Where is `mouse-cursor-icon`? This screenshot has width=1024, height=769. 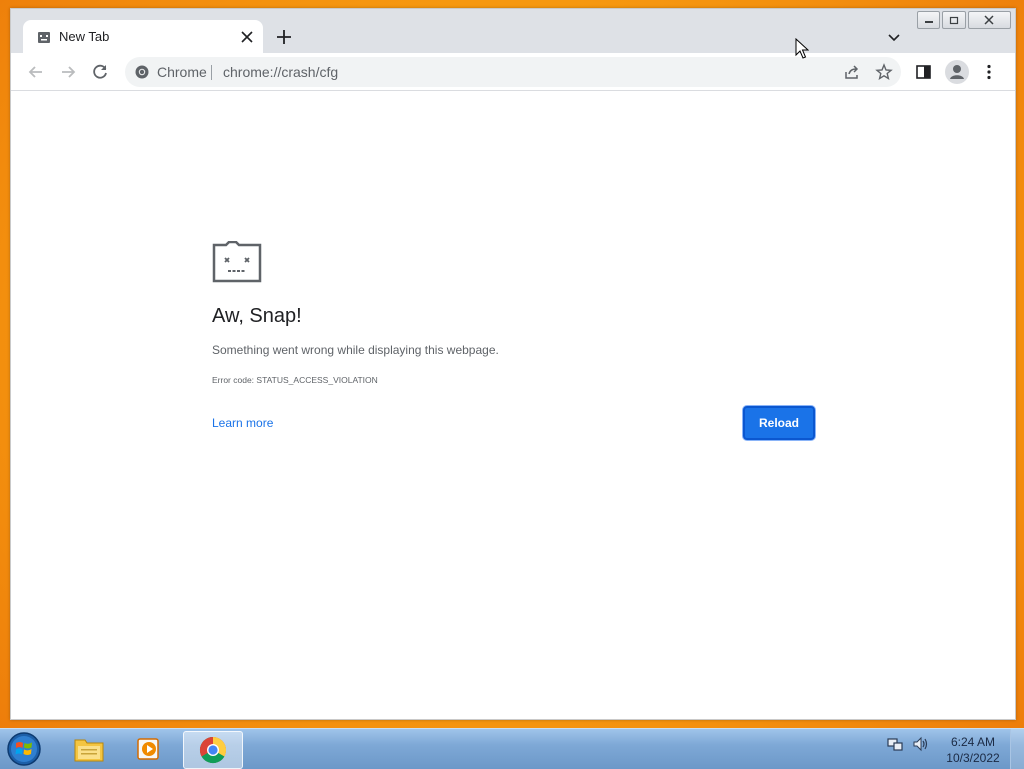
mouse-cursor-icon is located at coordinates (802, 48).